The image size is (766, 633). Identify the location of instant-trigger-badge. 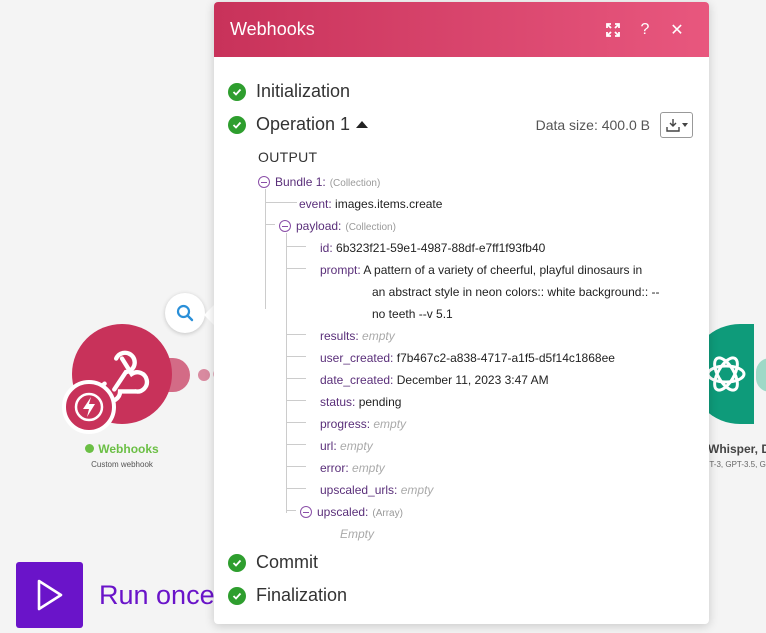
(89, 407).